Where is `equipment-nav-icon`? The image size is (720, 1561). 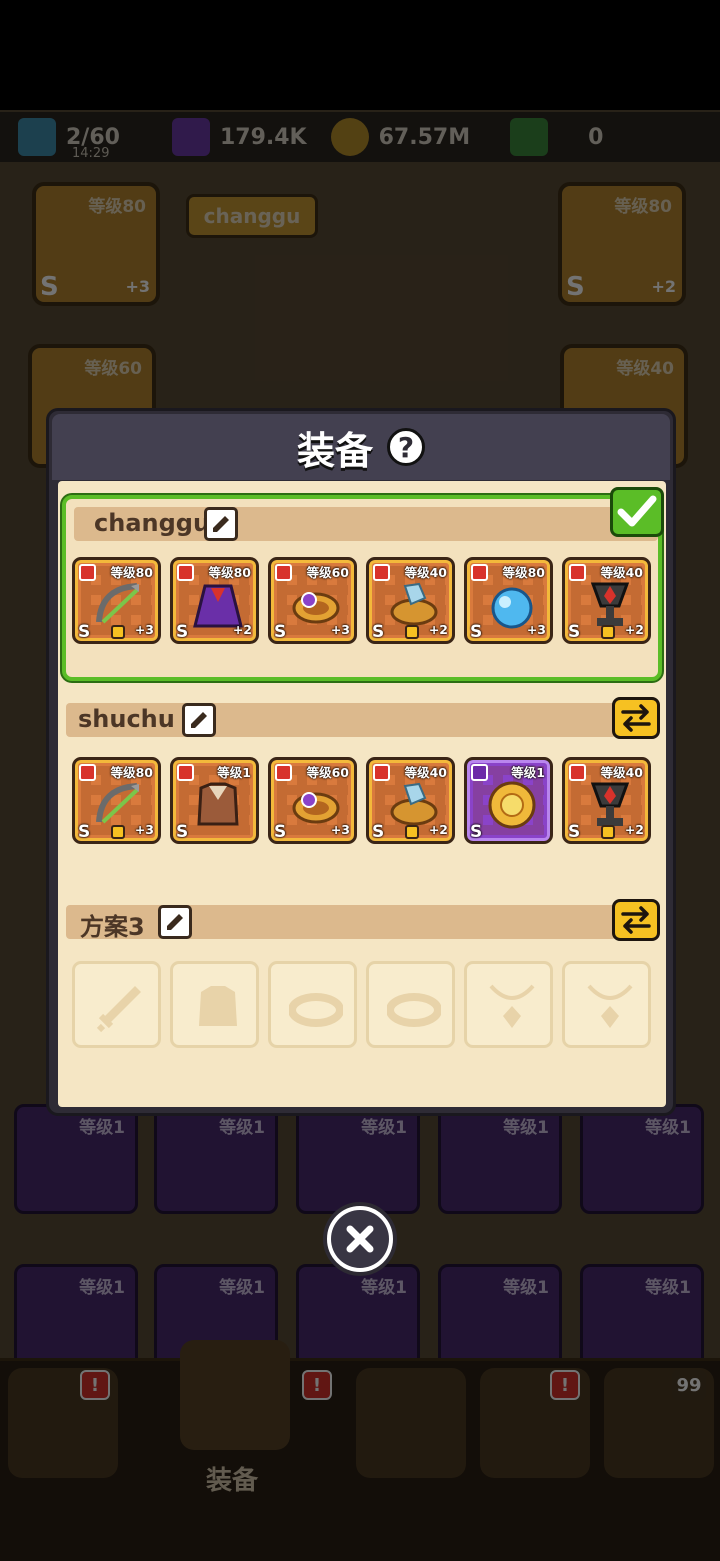
equipment-nav-icon is located at coordinates (235, 1395).